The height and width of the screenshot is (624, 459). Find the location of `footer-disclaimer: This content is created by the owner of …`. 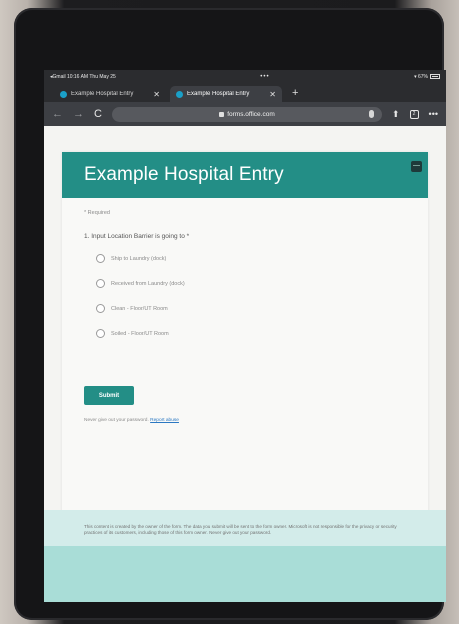

footer-disclaimer: This content is created by the owner of … is located at coordinates (240, 529).